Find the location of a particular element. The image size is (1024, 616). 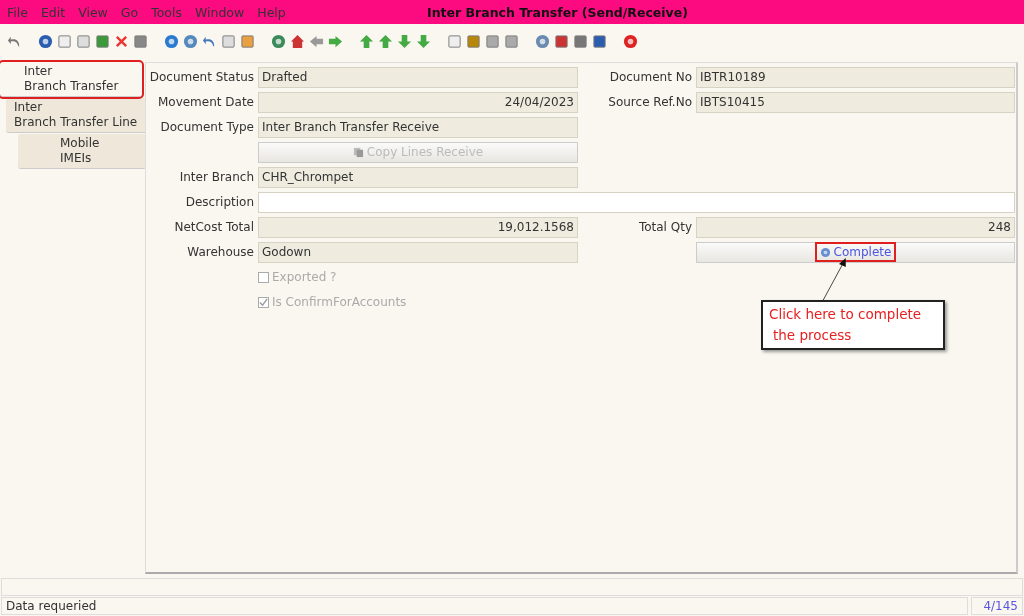

text-field: Godown is located at coordinates (418, 252).